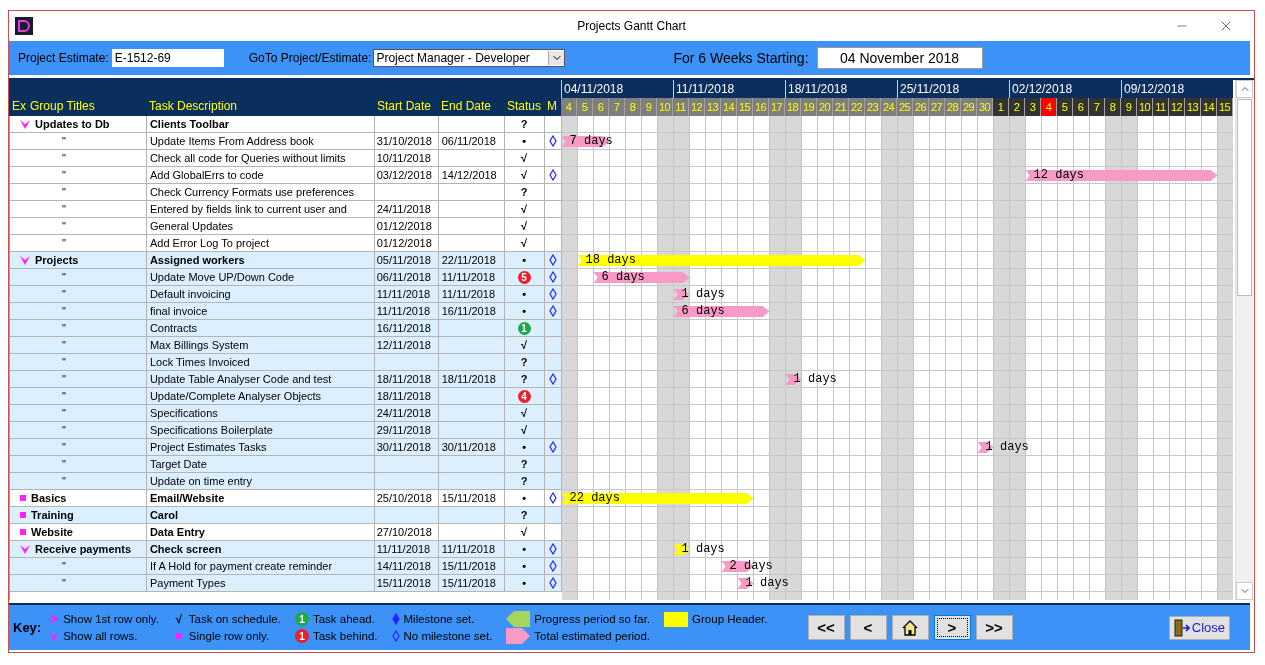 Image resolution: width=1265 pixels, height=665 pixels. Describe the element at coordinates (468, 311) in the screenshot. I see `end-date: 16/11/2018` at that location.